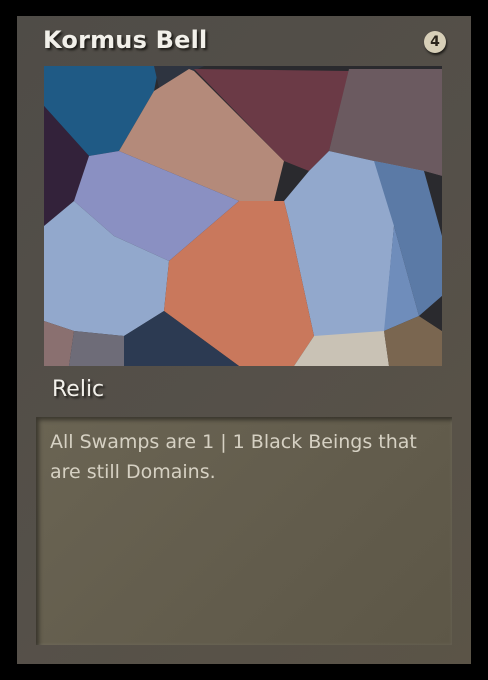 The width and height of the screenshot is (488, 680). What do you see at coordinates (96, 348) in the screenshot?
I see `art-cell` at bounding box center [96, 348].